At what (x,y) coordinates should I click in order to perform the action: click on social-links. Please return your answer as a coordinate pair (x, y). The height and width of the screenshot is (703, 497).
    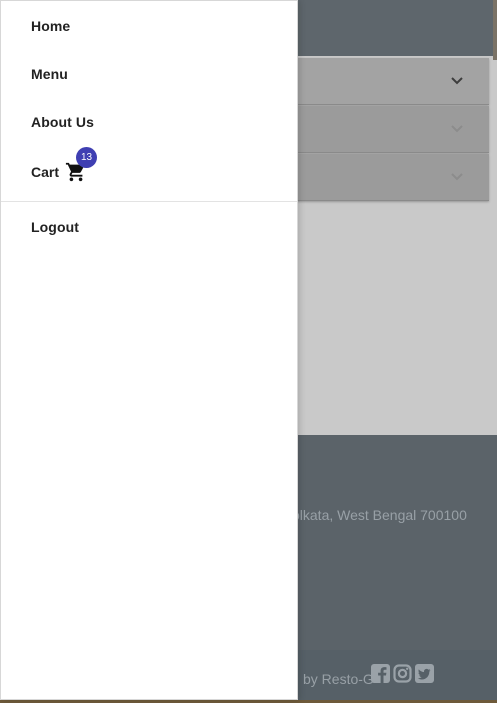
    Looking at the image, I should click on (402, 673).